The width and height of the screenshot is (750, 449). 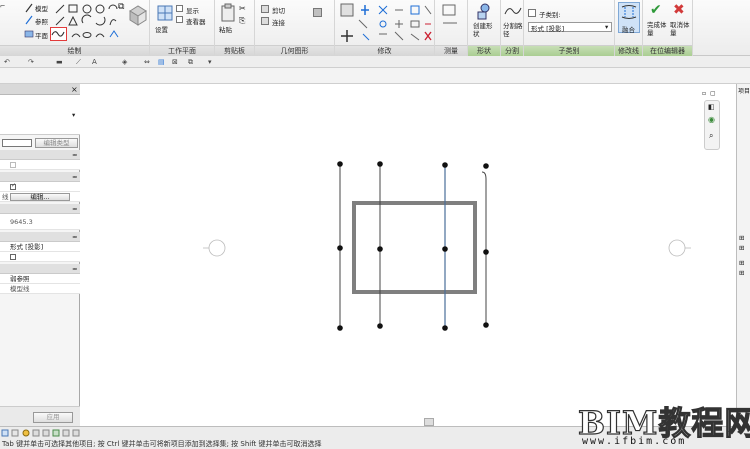 I want to click on viewer-icon, so click(x=179, y=19).